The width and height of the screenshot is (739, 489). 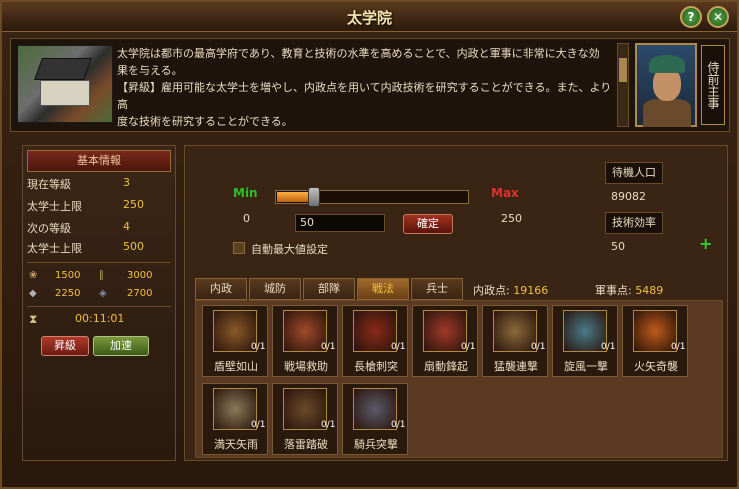 I want to click on tab-2: 部隊, so click(x=329, y=289).